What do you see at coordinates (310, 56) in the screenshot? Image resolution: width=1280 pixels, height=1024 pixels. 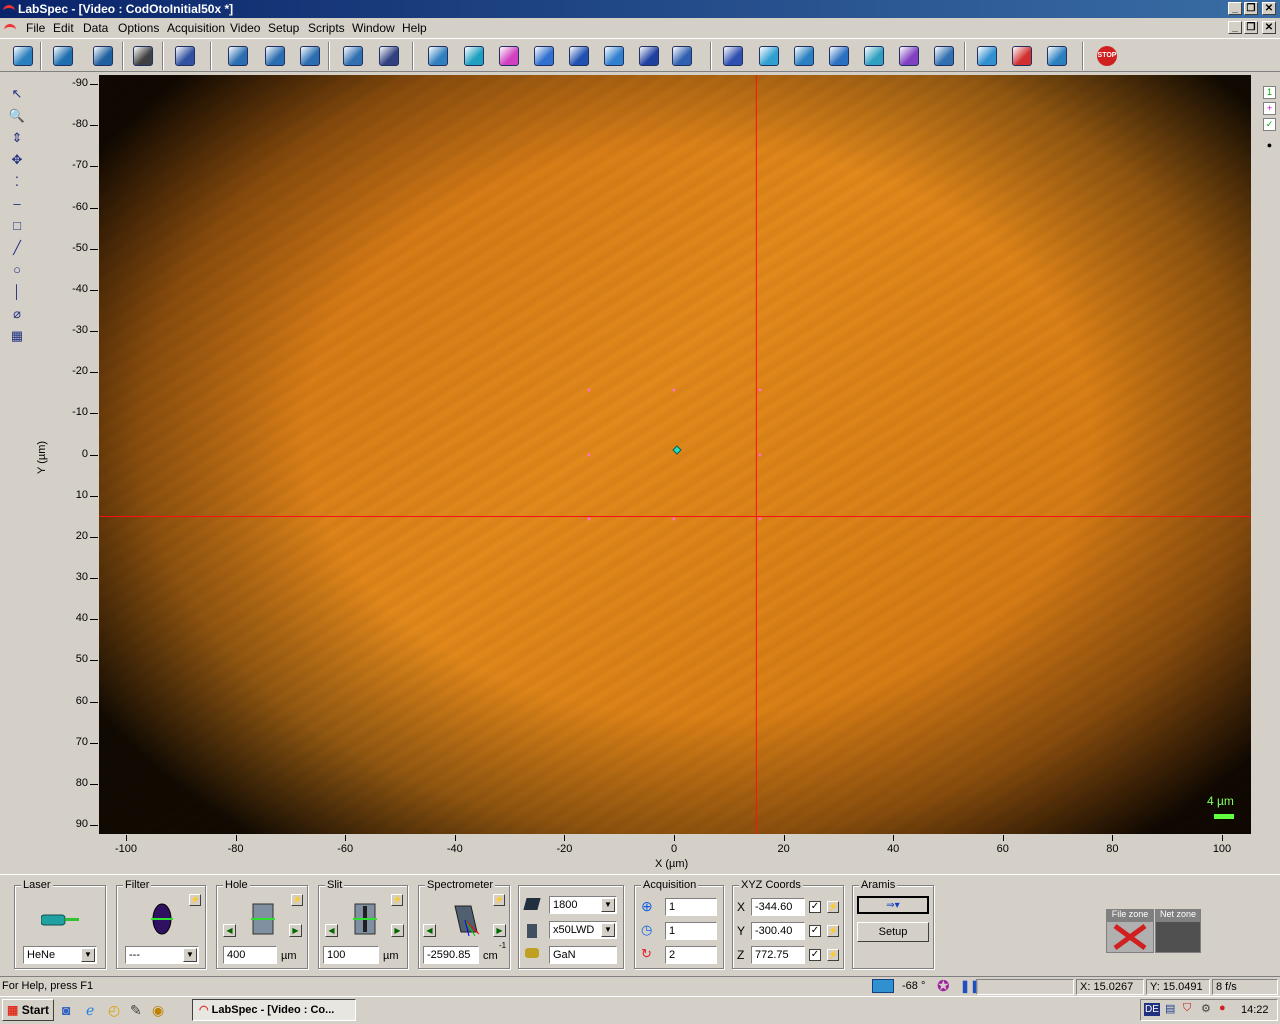 I see `xy-scale-icon` at bounding box center [310, 56].